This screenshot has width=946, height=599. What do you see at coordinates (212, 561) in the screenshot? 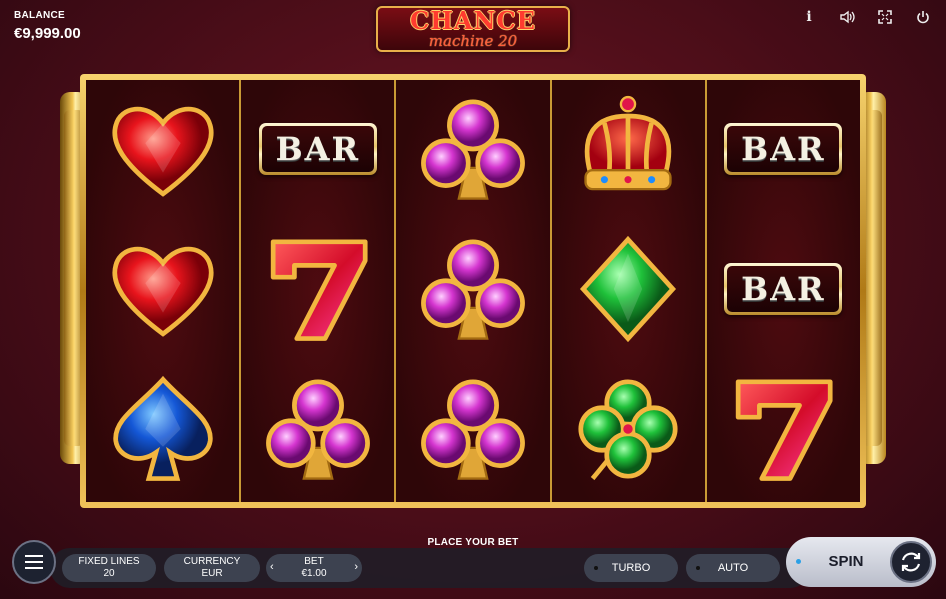
I see `currency-label: CURRENCY` at bounding box center [212, 561].